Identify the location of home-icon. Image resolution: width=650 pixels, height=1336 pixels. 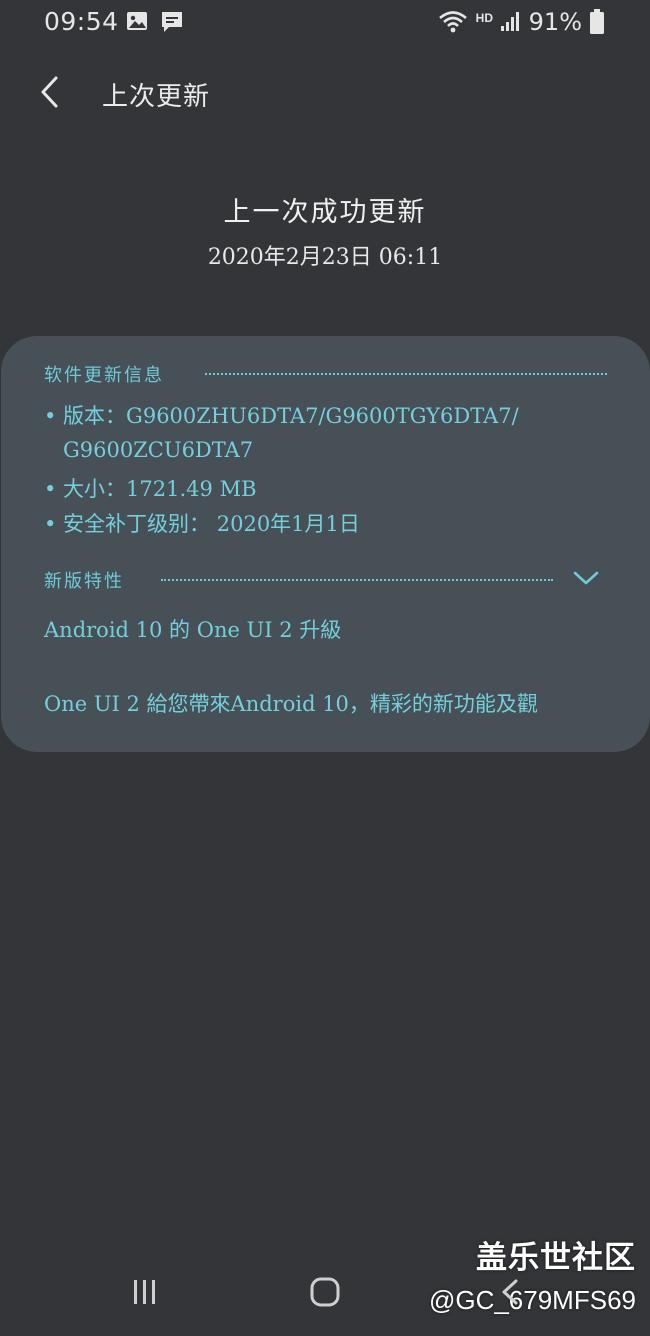
(325, 1294).